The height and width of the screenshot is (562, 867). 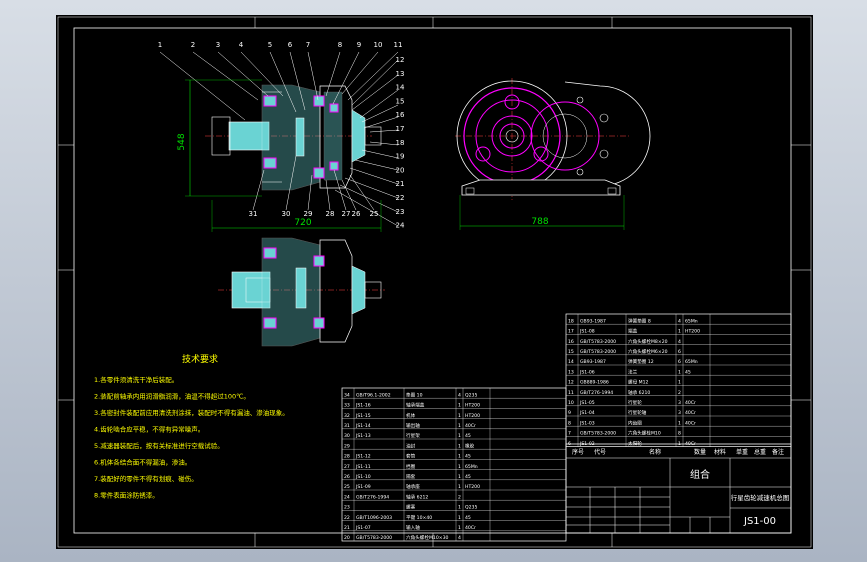 I want to click on bom-cell-name: 螺塞, so click(x=411, y=507).